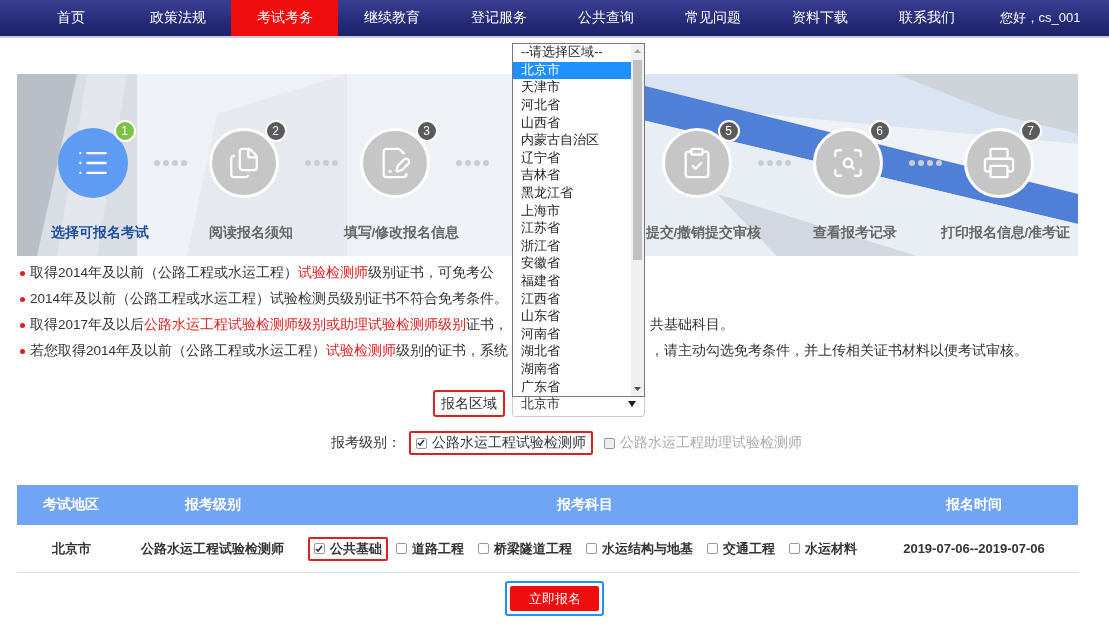 This screenshot has height=642, width=1109. Describe the element at coordinates (99, 233) in the screenshot. I see `step-label: 选择可报名考试` at that location.